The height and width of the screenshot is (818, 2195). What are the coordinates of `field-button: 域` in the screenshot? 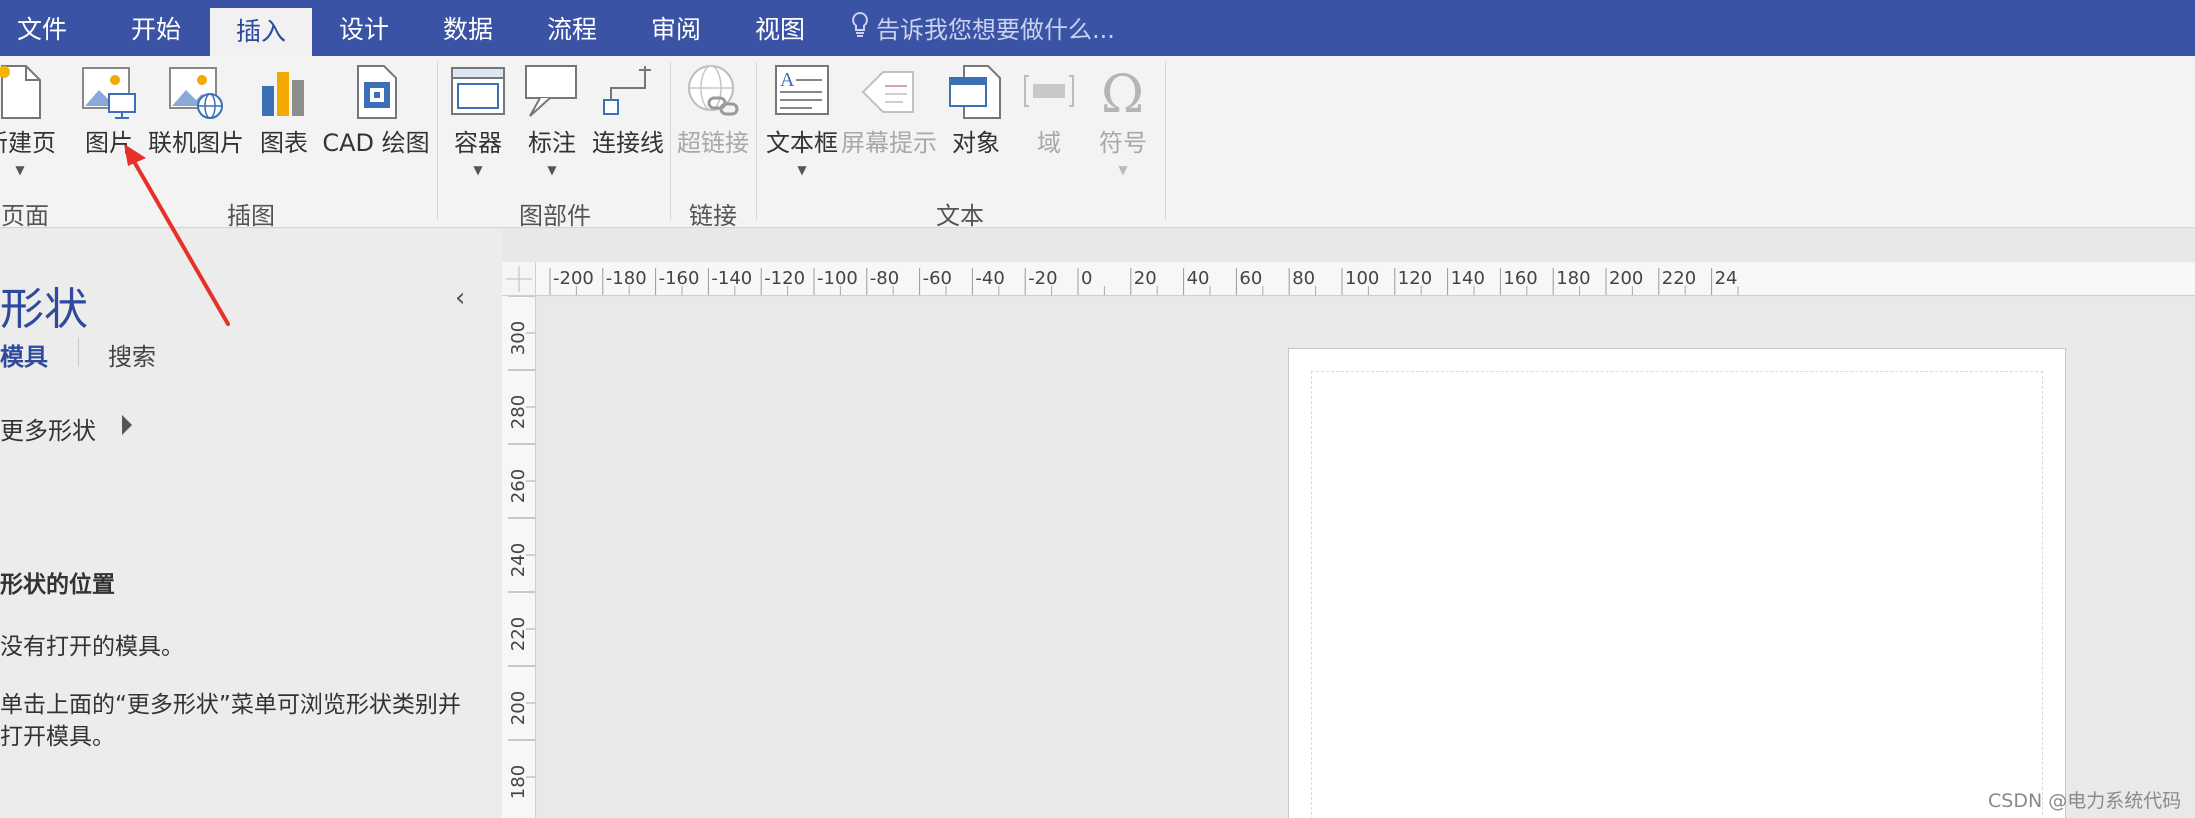 It's located at (1049, 110).